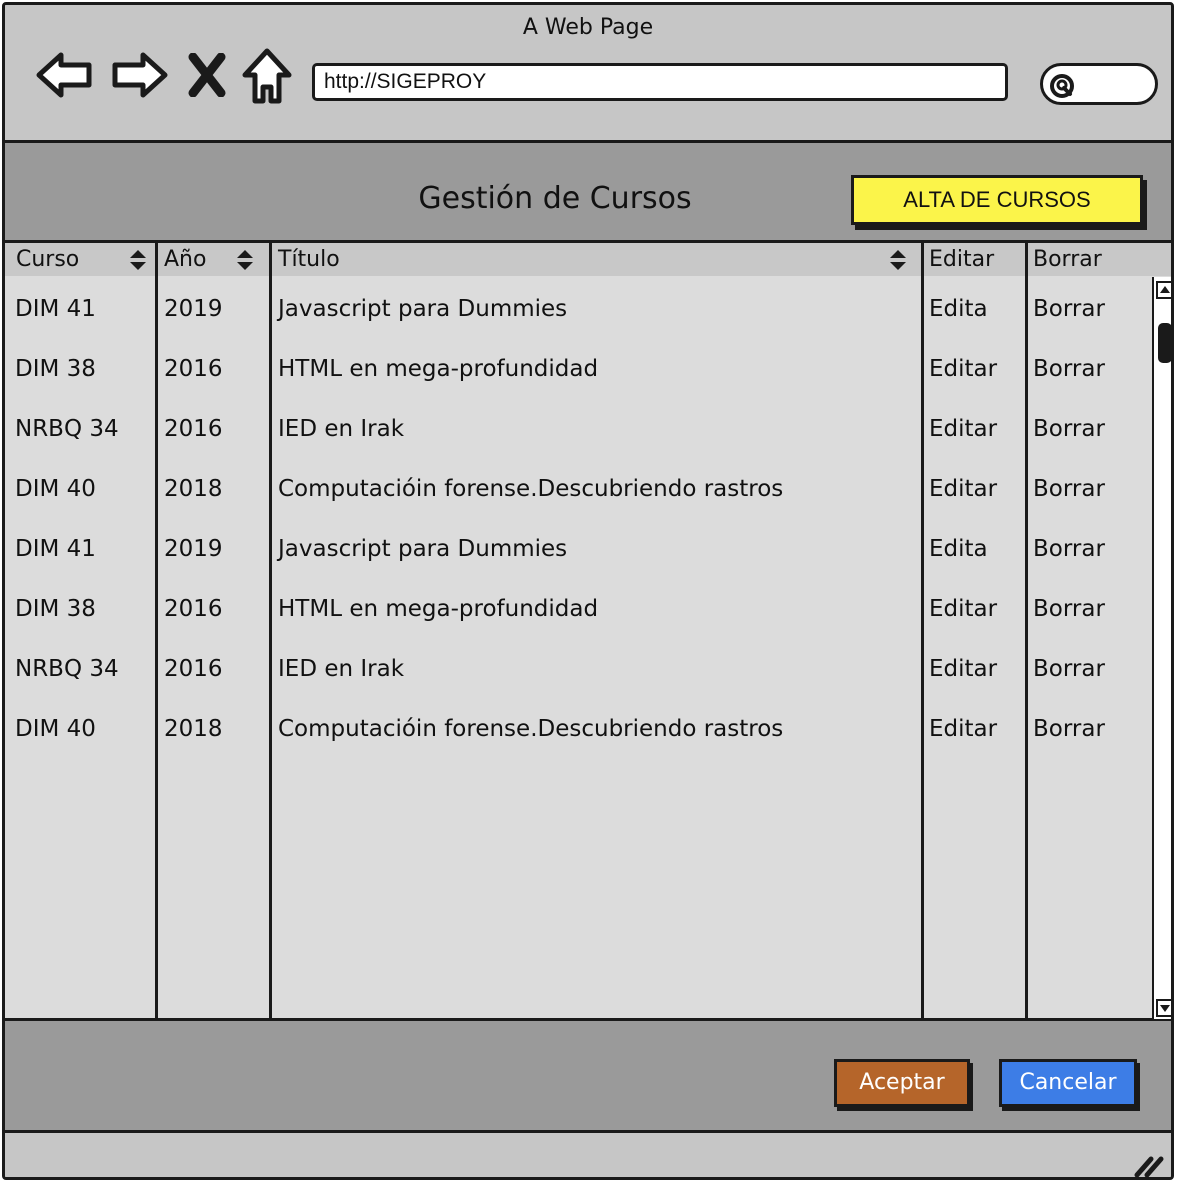 Image resolution: width=1180 pixels, height=1186 pixels. Describe the element at coordinates (1067, 259) in the screenshot. I see `header-borrar: Borrar` at that location.